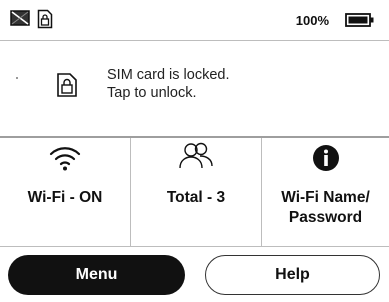 This screenshot has width=389, height=302. I want to click on wifi-name-password-line-2: Password, so click(325, 217).